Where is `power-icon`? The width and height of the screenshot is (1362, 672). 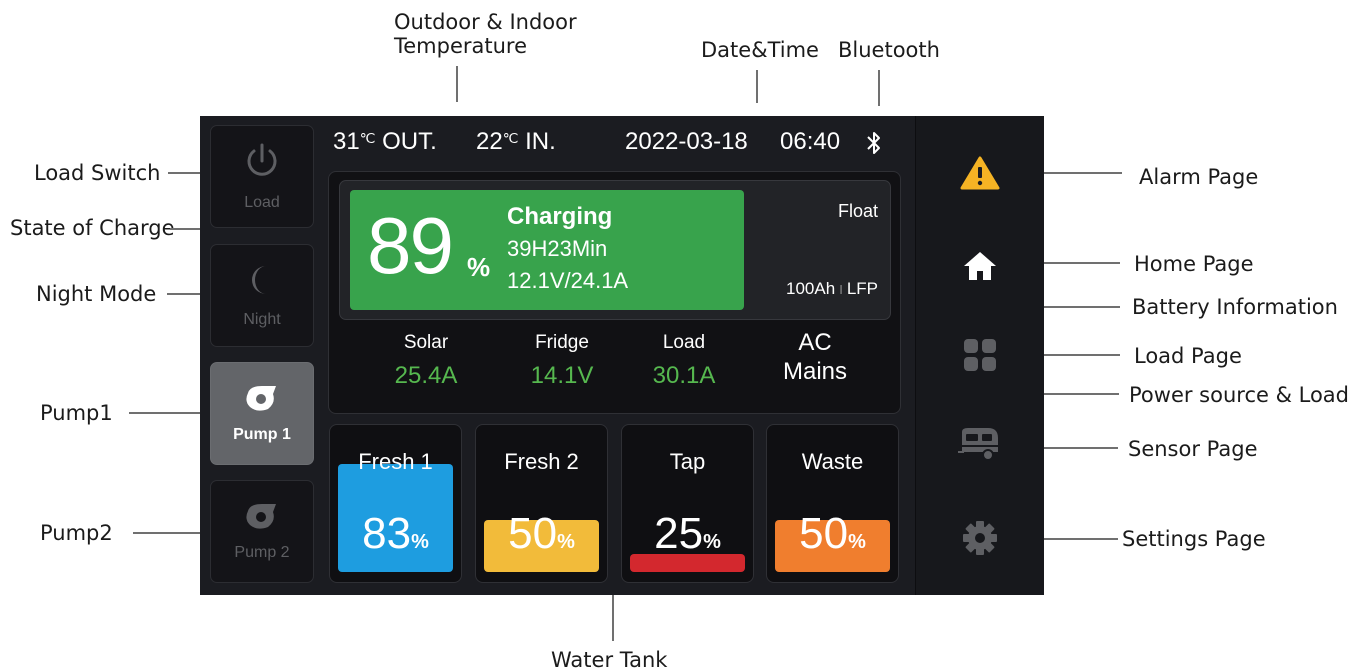 power-icon is located at coordinates (262, 163).